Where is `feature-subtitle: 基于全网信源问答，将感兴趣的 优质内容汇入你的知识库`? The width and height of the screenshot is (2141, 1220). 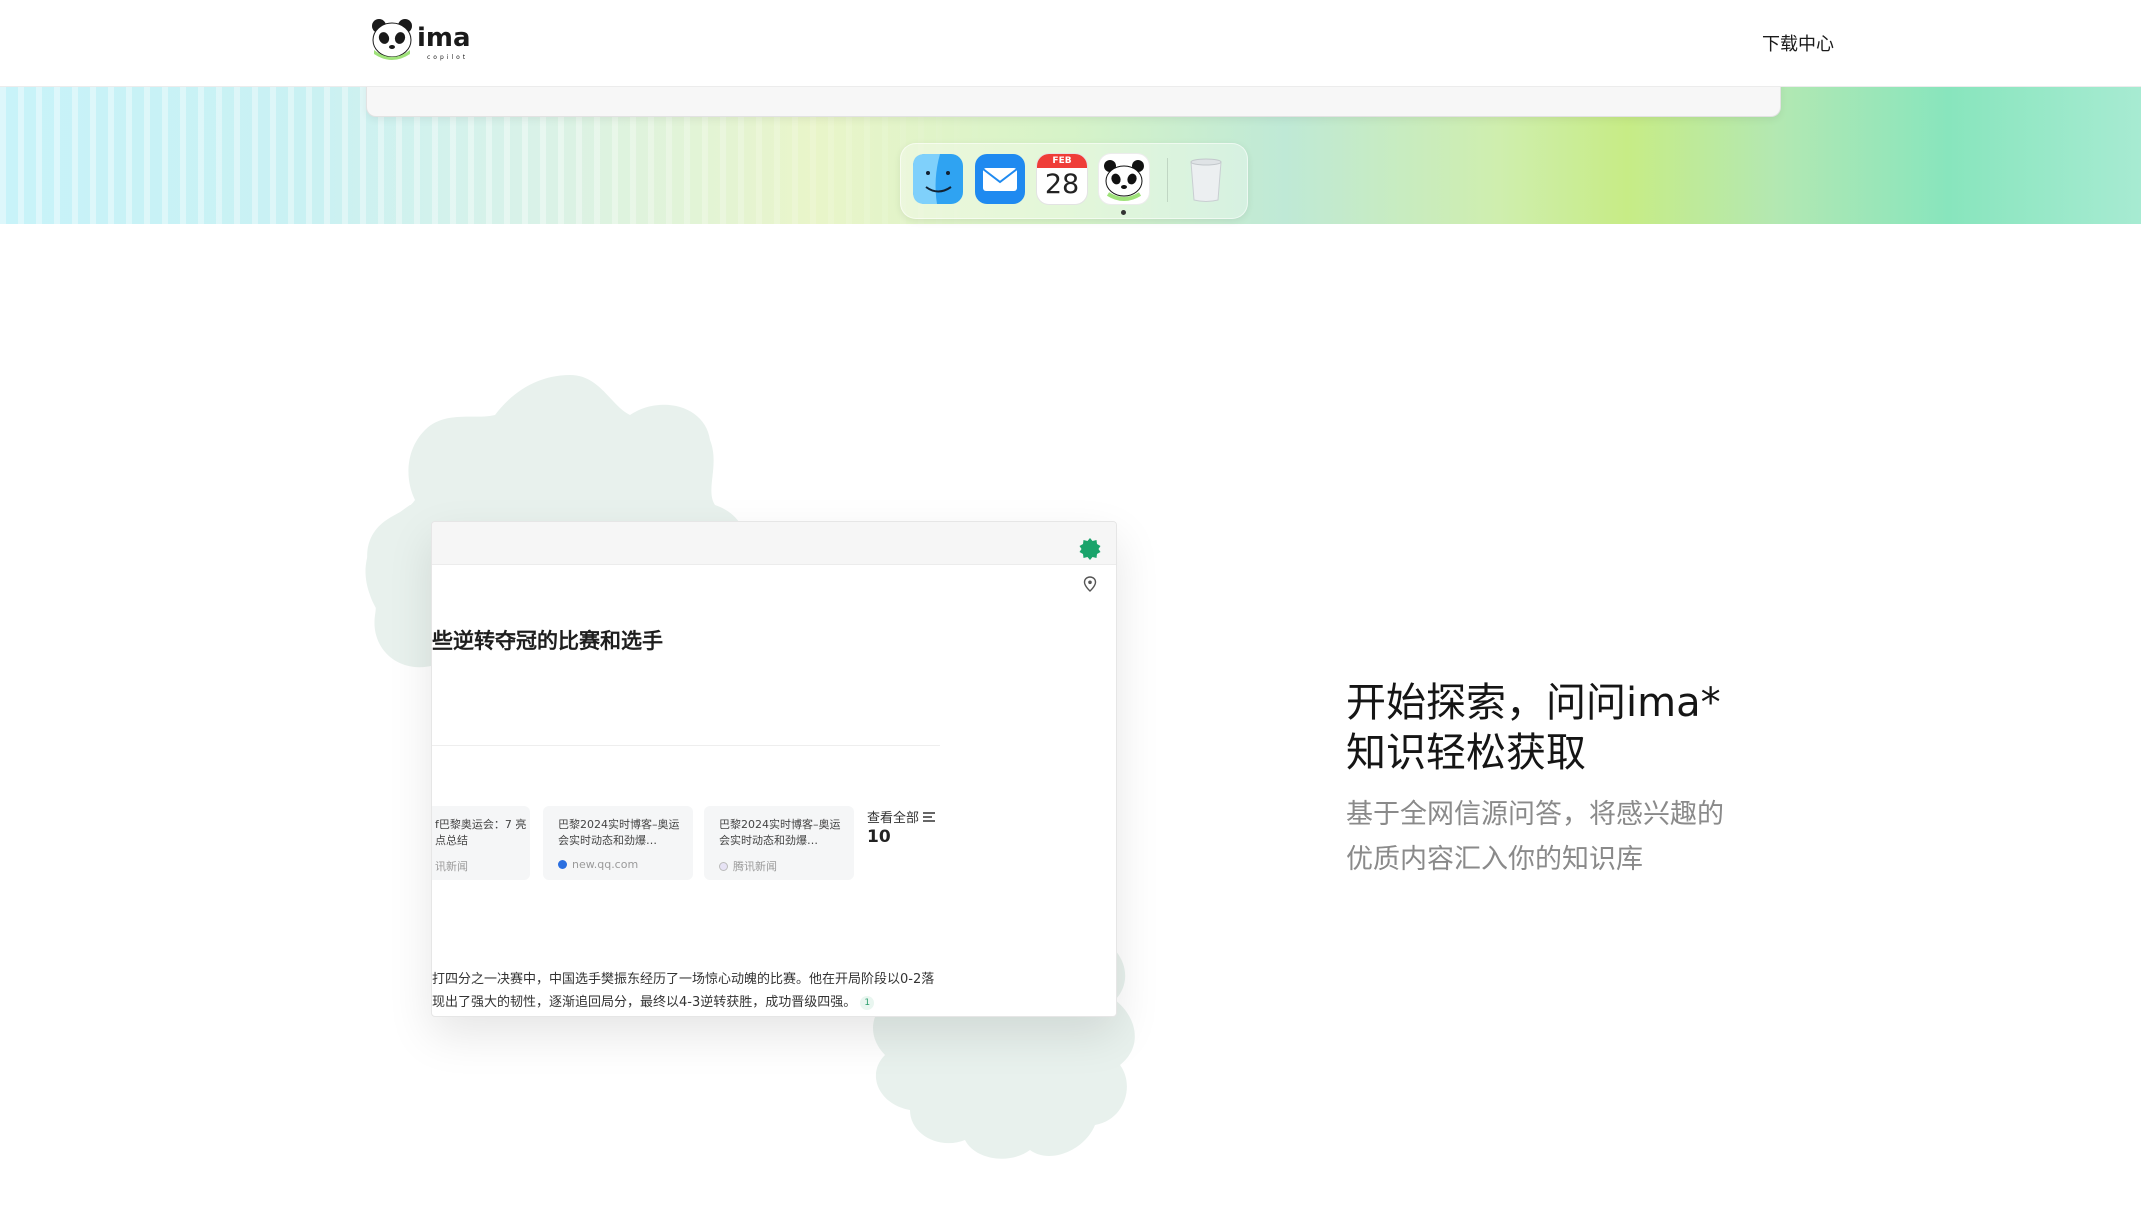
feature-subtitle: 基于全网信源问答，将感兴趣的 优质内容汇入你的知识库 is located at coordinates (1626, 837).